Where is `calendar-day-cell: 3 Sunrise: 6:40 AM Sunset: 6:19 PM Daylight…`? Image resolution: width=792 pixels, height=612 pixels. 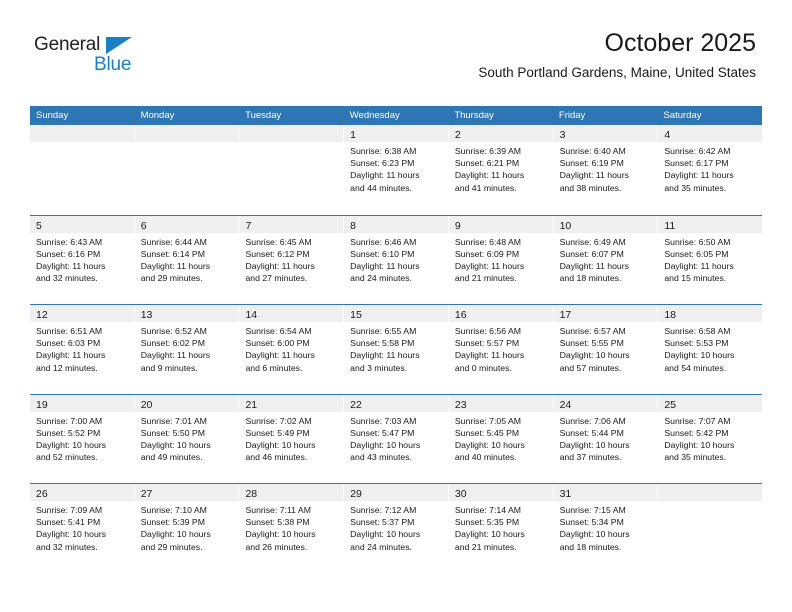
calendar-day-cell: 3 Sunrise: 6:40 AM Sunset: 6:19 PM Daylight… is located at coordinates (605, 170).